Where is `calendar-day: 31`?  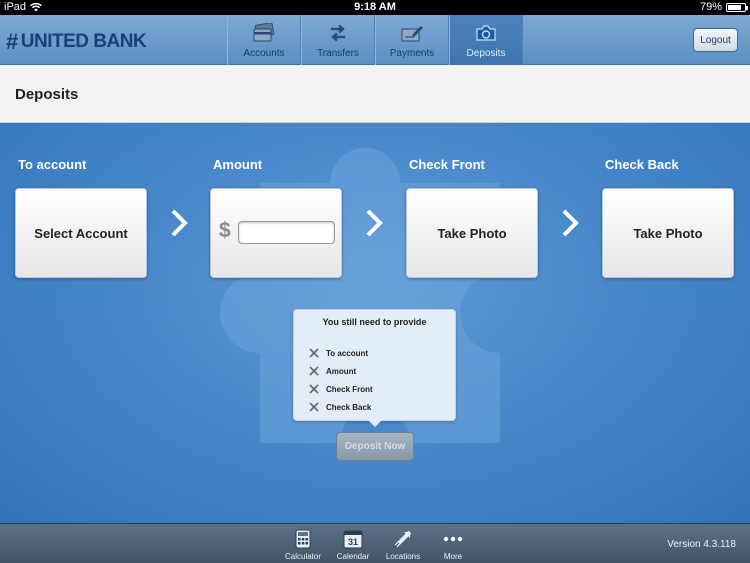 calendar-day: 31 is located at coordinates (353, 542).